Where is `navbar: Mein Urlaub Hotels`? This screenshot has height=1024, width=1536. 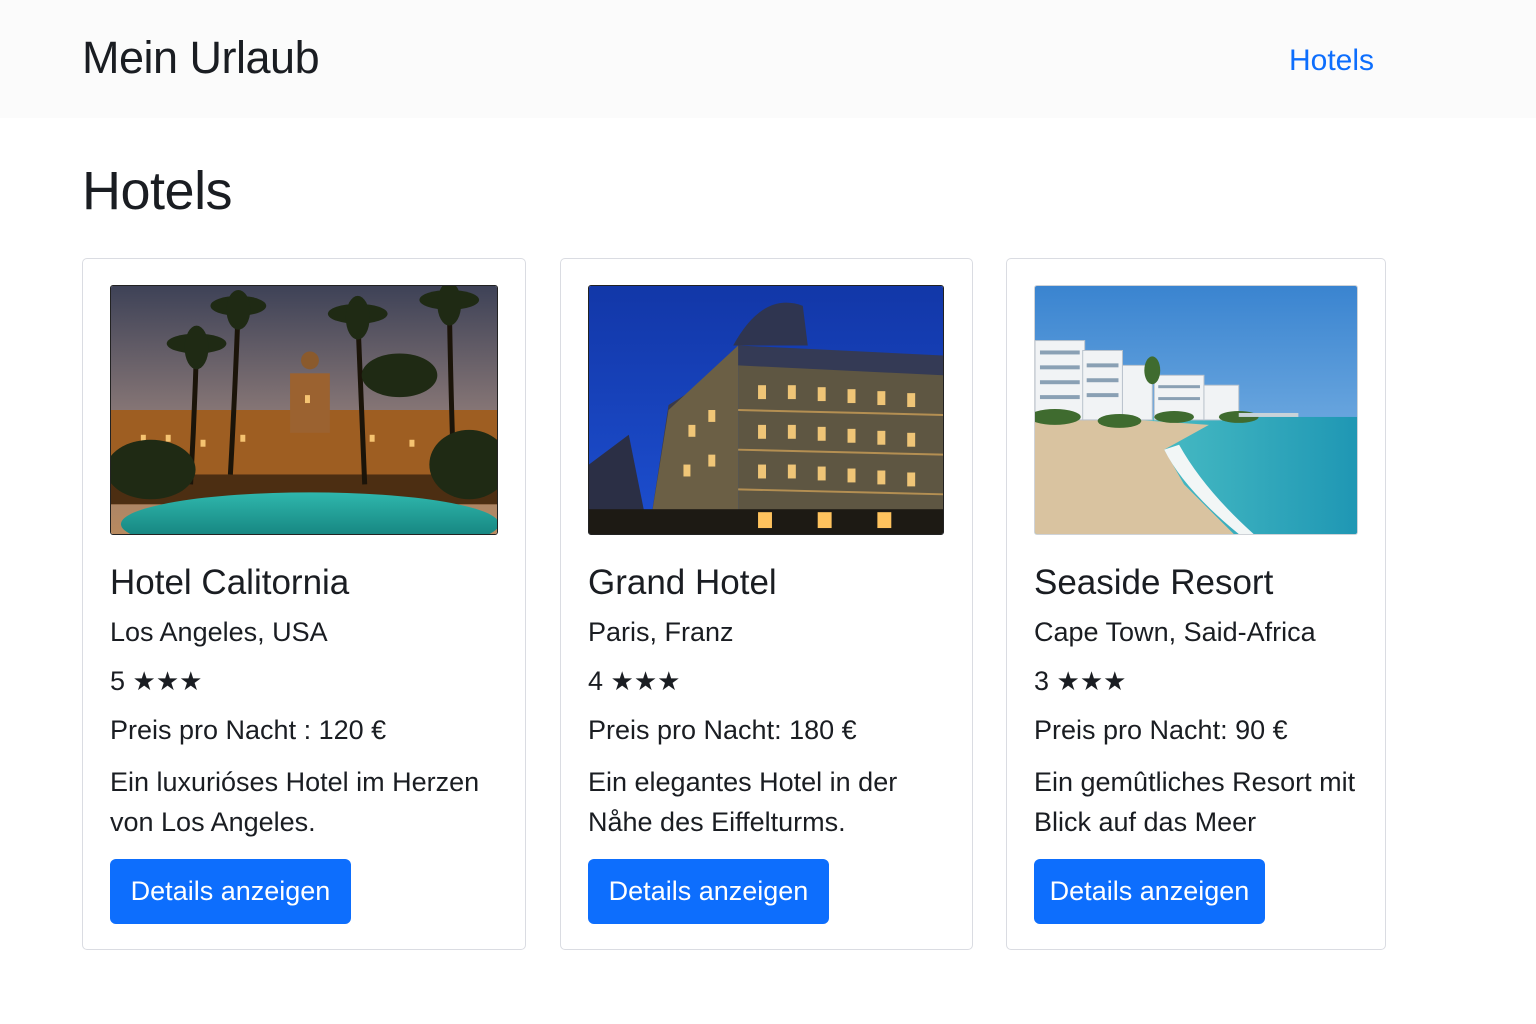 navbar: Mein Urlaub Hotels is located at coordinates (768, 59).